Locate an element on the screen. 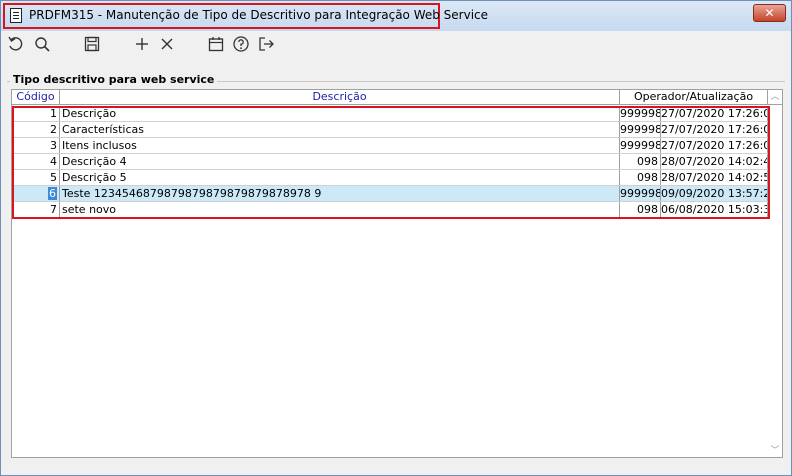 The height and width of the screenshot is (476, 792). cell-descricao: Teste 1234546879879879879879879878978 9 is located at coordinates (340, 193).